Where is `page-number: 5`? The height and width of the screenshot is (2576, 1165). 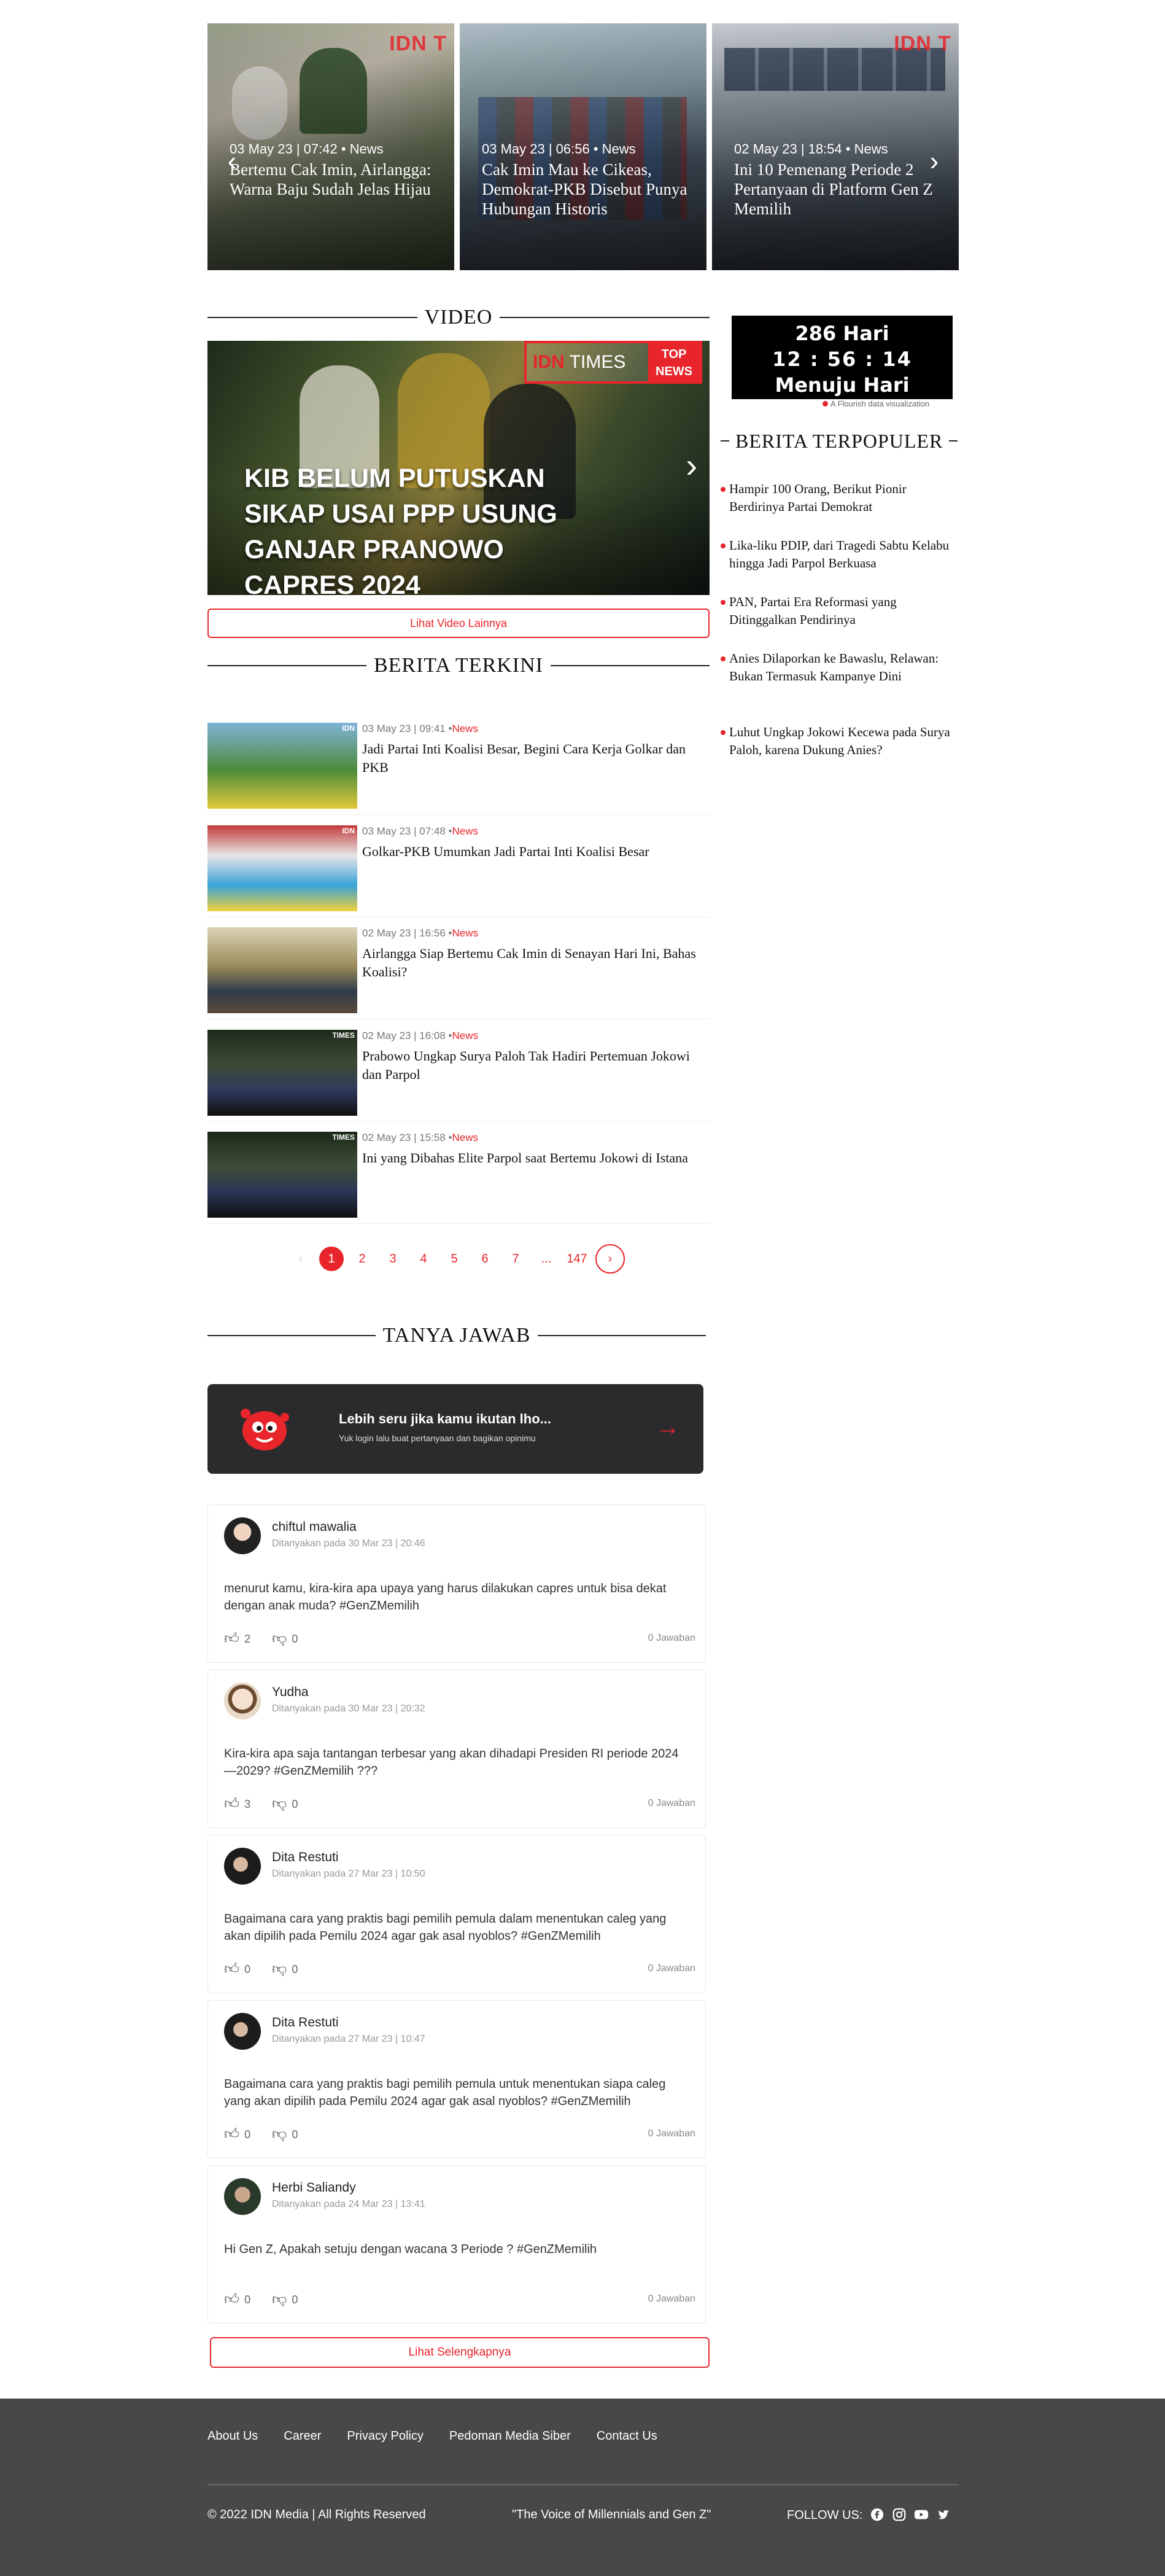
page-number: 5 is located at coordinates (454, 1259).